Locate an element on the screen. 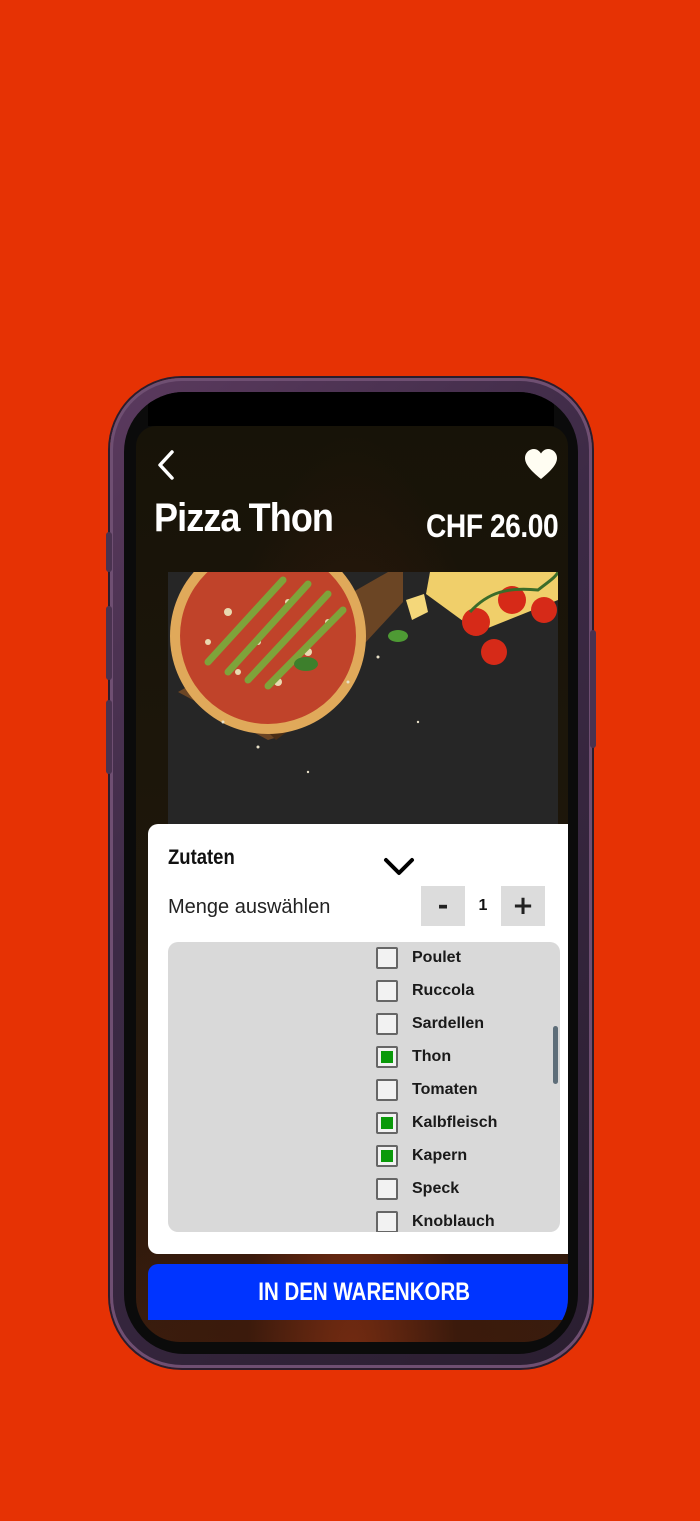 The width and height of the screenshot is (700, 1521). ingredient-item: Ruccola is located at coordinates (425, 991).